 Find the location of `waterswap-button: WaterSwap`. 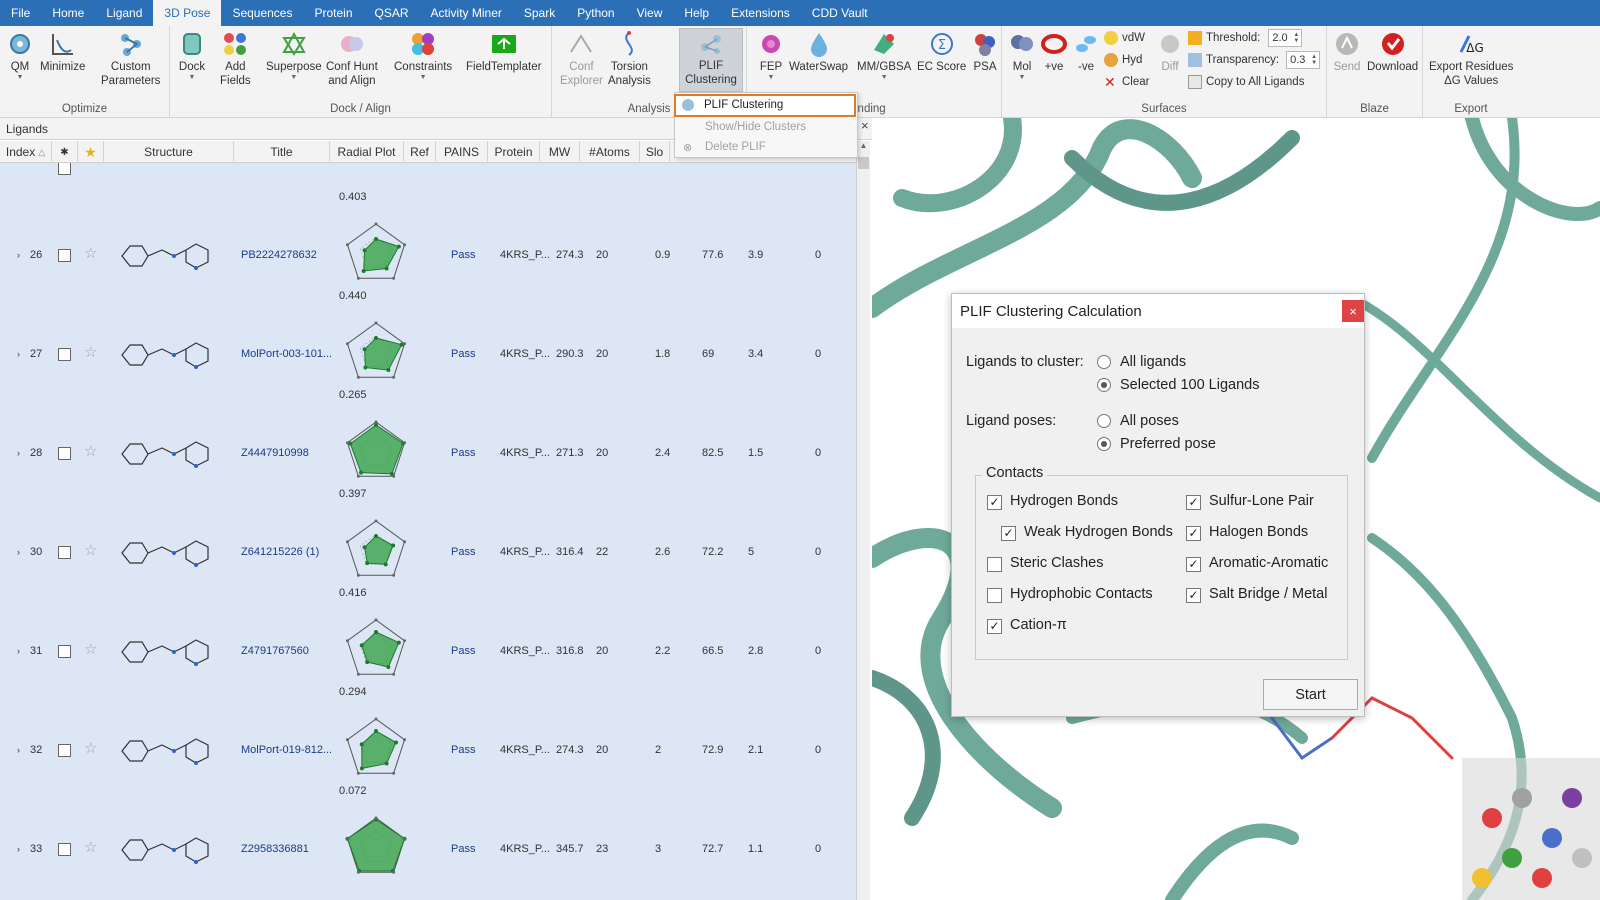

waterswap-button: WaterSwap is located at coordinates (818, 52).